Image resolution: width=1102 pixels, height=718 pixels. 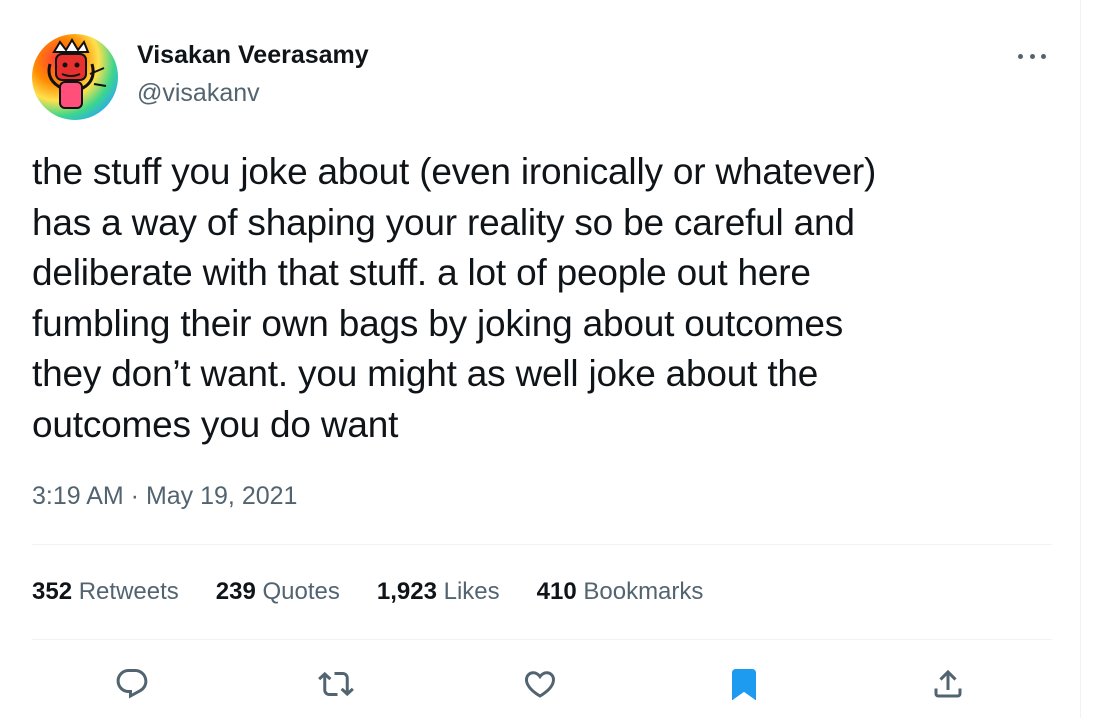 I want to click on bookmark-button, so click(x=744, y=684).